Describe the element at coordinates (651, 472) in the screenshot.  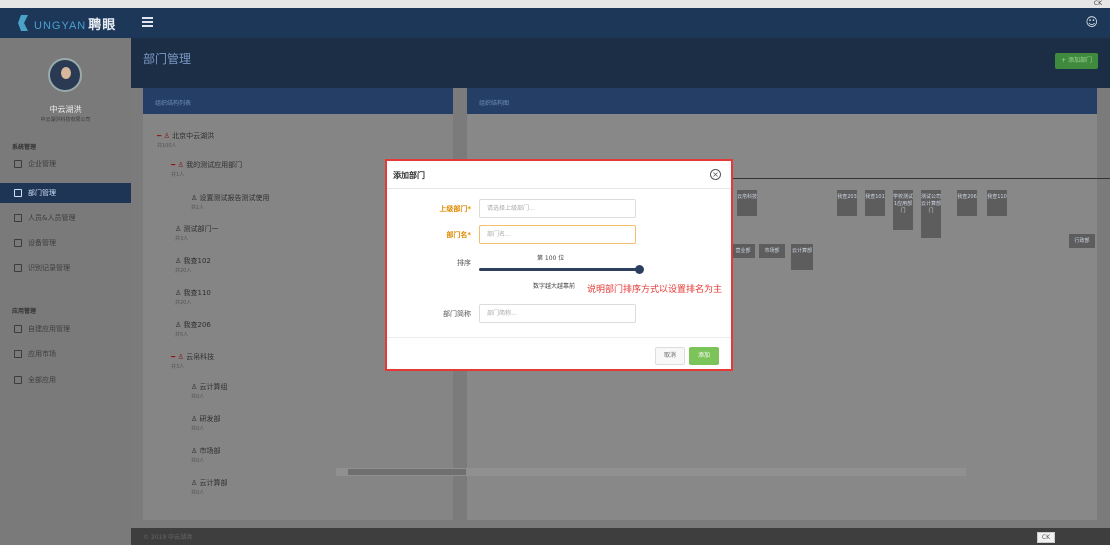
I see `horizontal-scrollbar` at that location.